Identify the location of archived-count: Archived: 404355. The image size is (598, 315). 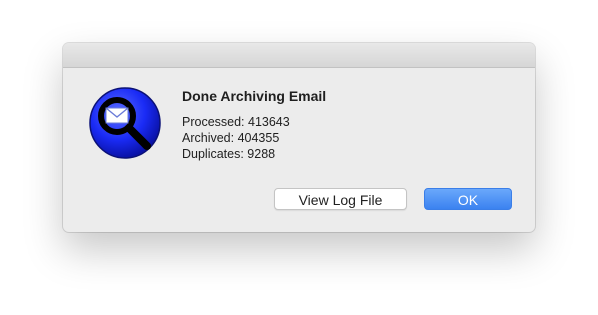
(231, 138).